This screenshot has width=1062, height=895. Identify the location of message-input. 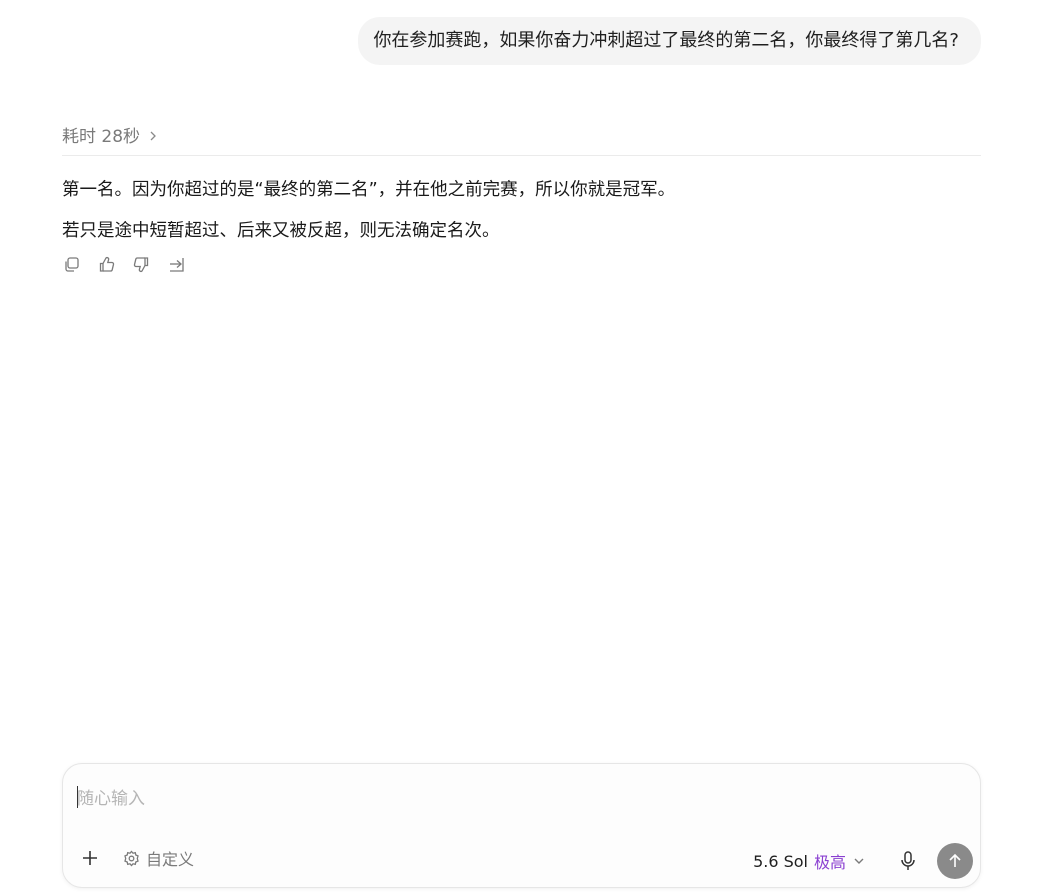
(517, 799).